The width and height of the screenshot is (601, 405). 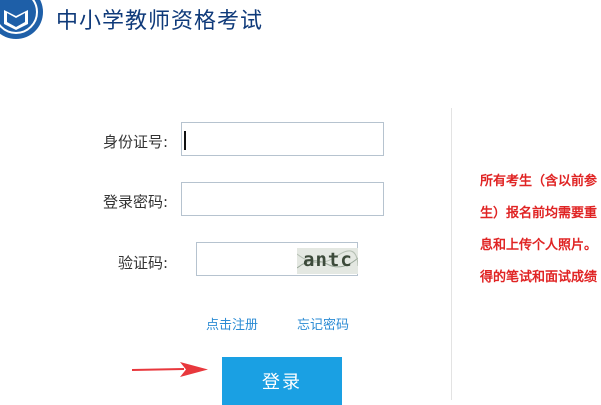 What do you see at coordinates (160, 21) in the screenshot?
I see `site-title: 中小学教师资格考试` at bounding box center [160, 21].